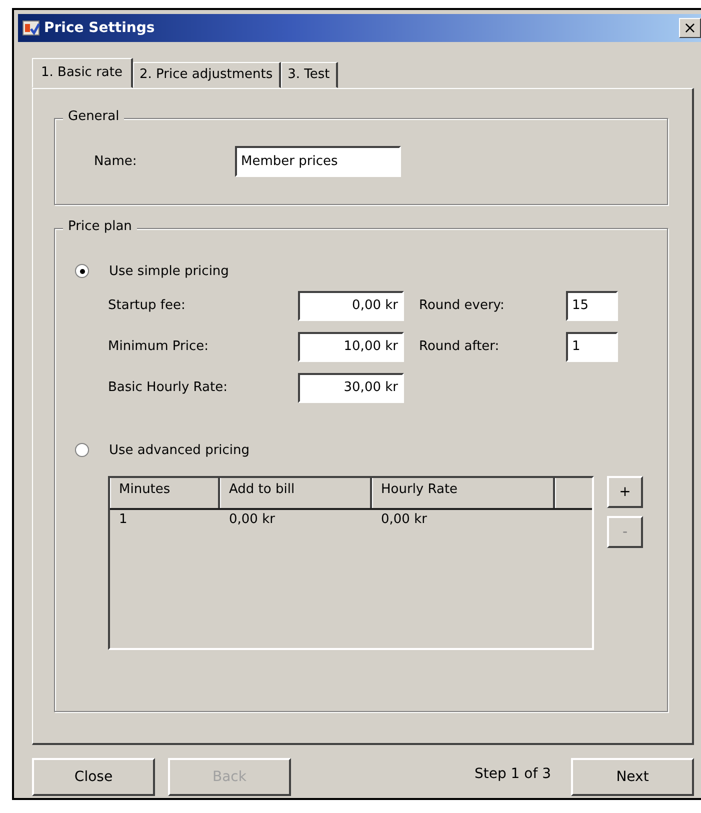 This screenshot has width=701, height=813. Describe the element at coordinates (93, 777) in the screenshot. I see `close-dialog-button: Close` at that location.